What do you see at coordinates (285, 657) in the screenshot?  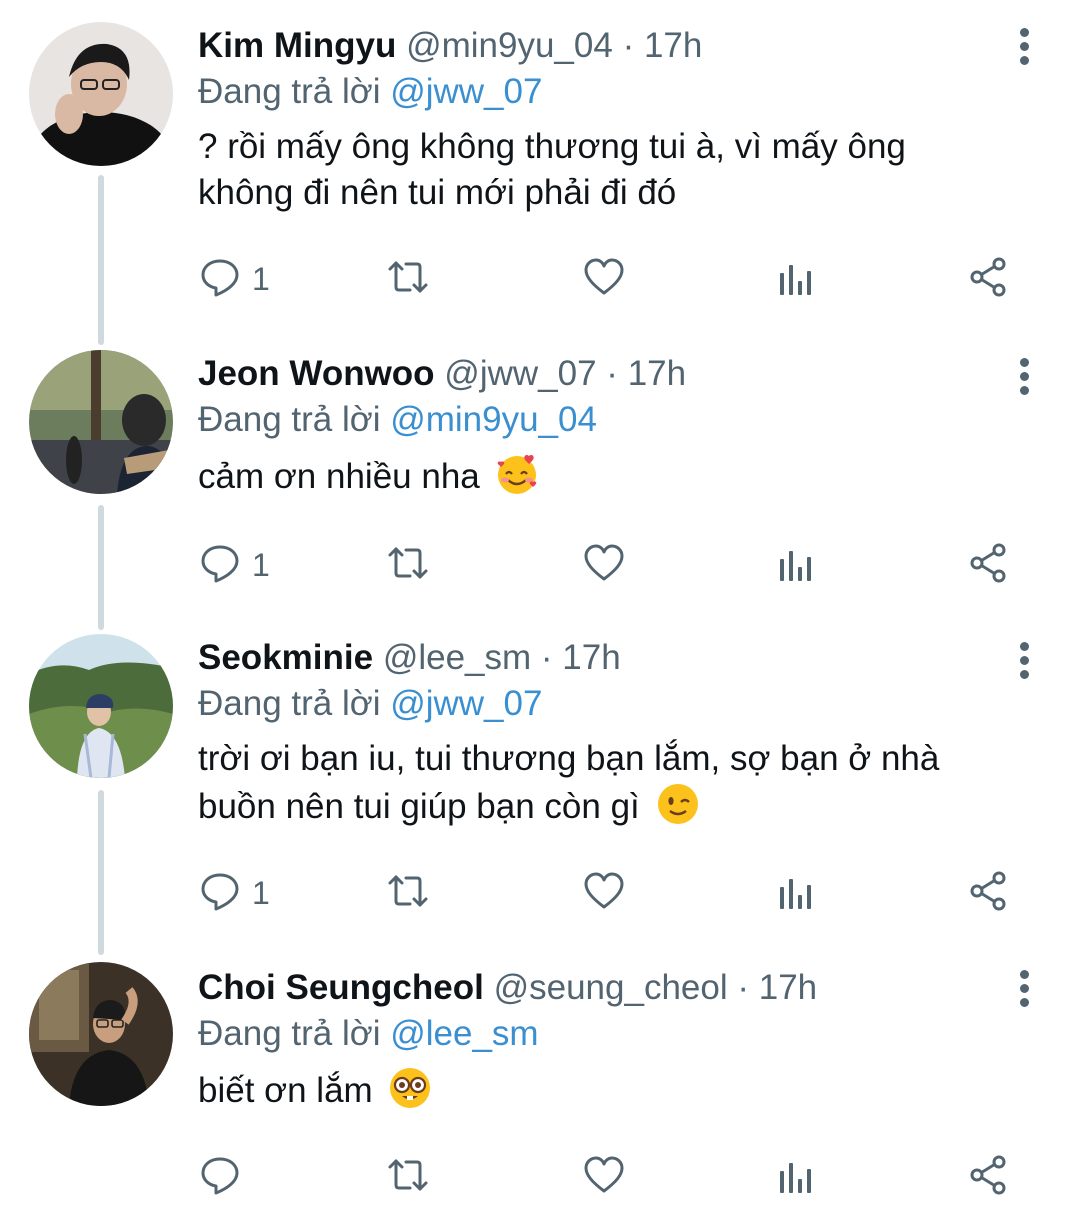 I see `display-name: Seokminie` at bounding box center [285, 657].